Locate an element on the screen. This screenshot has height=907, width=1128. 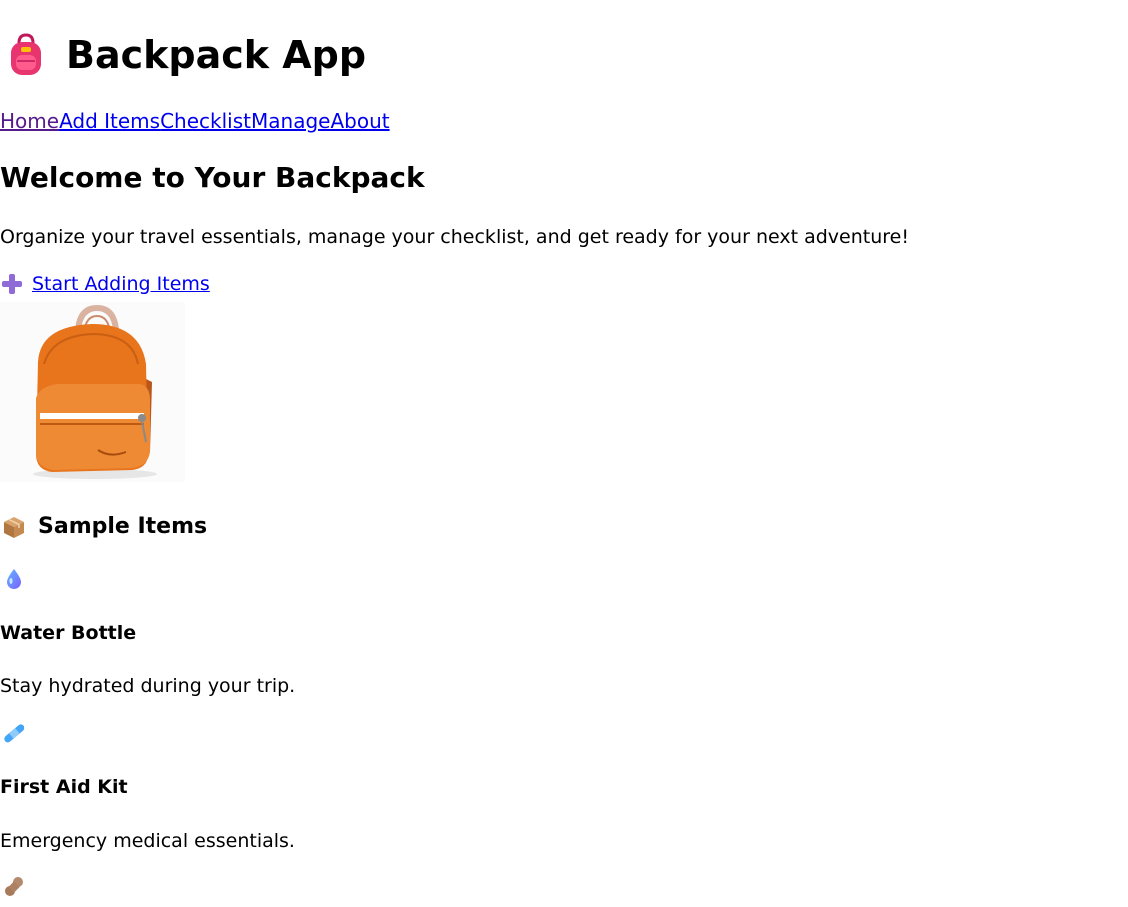
nav-link-home: Home is located at coordinates (29, 121).